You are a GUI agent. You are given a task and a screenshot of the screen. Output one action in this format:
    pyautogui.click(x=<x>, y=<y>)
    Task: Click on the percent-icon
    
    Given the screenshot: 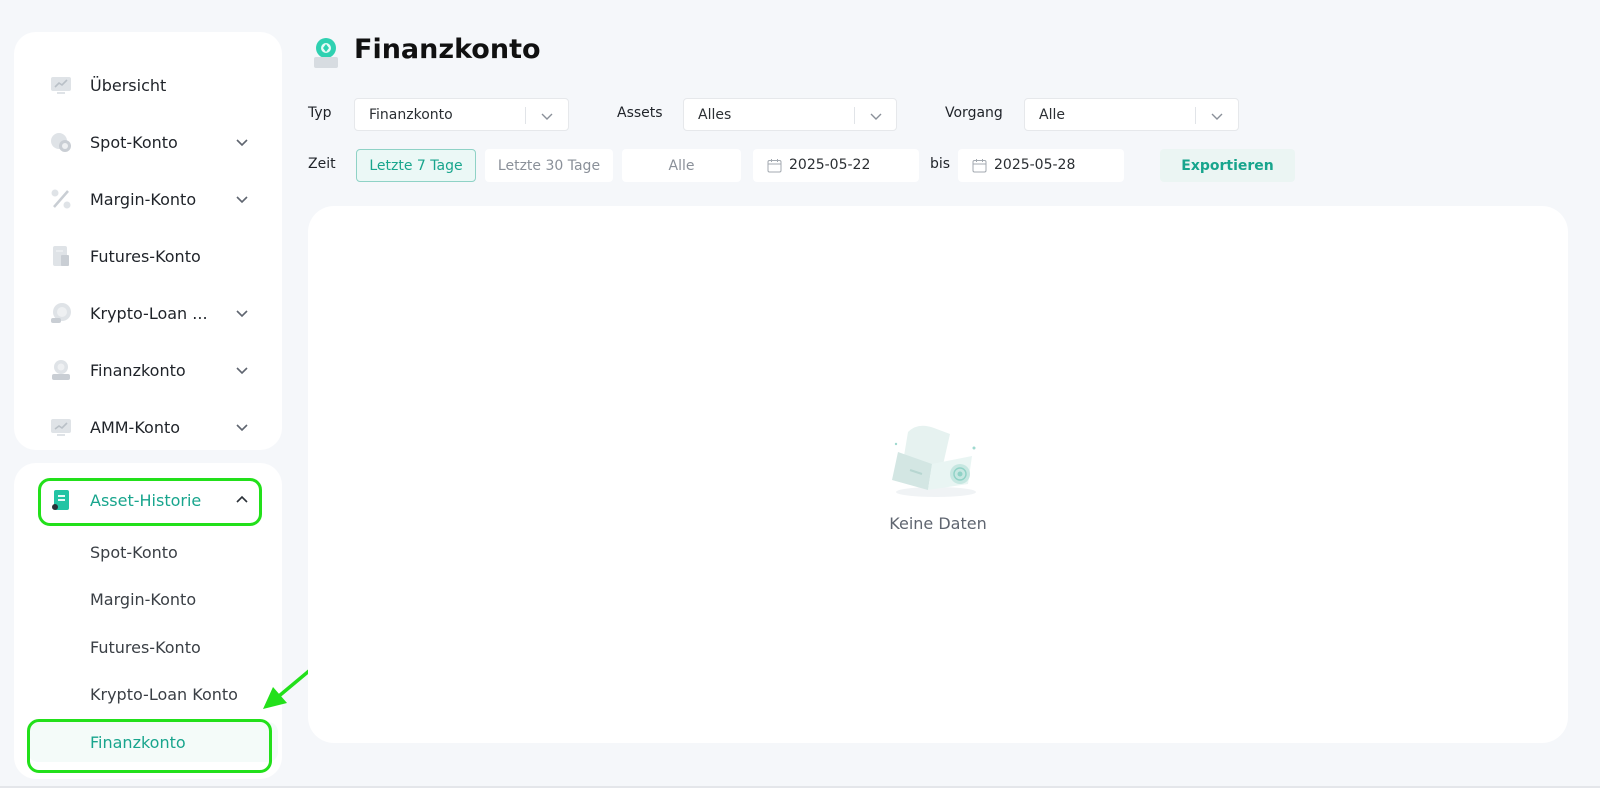 What is the action you would take?
    pyautogui.click(x=61, y=199)
    